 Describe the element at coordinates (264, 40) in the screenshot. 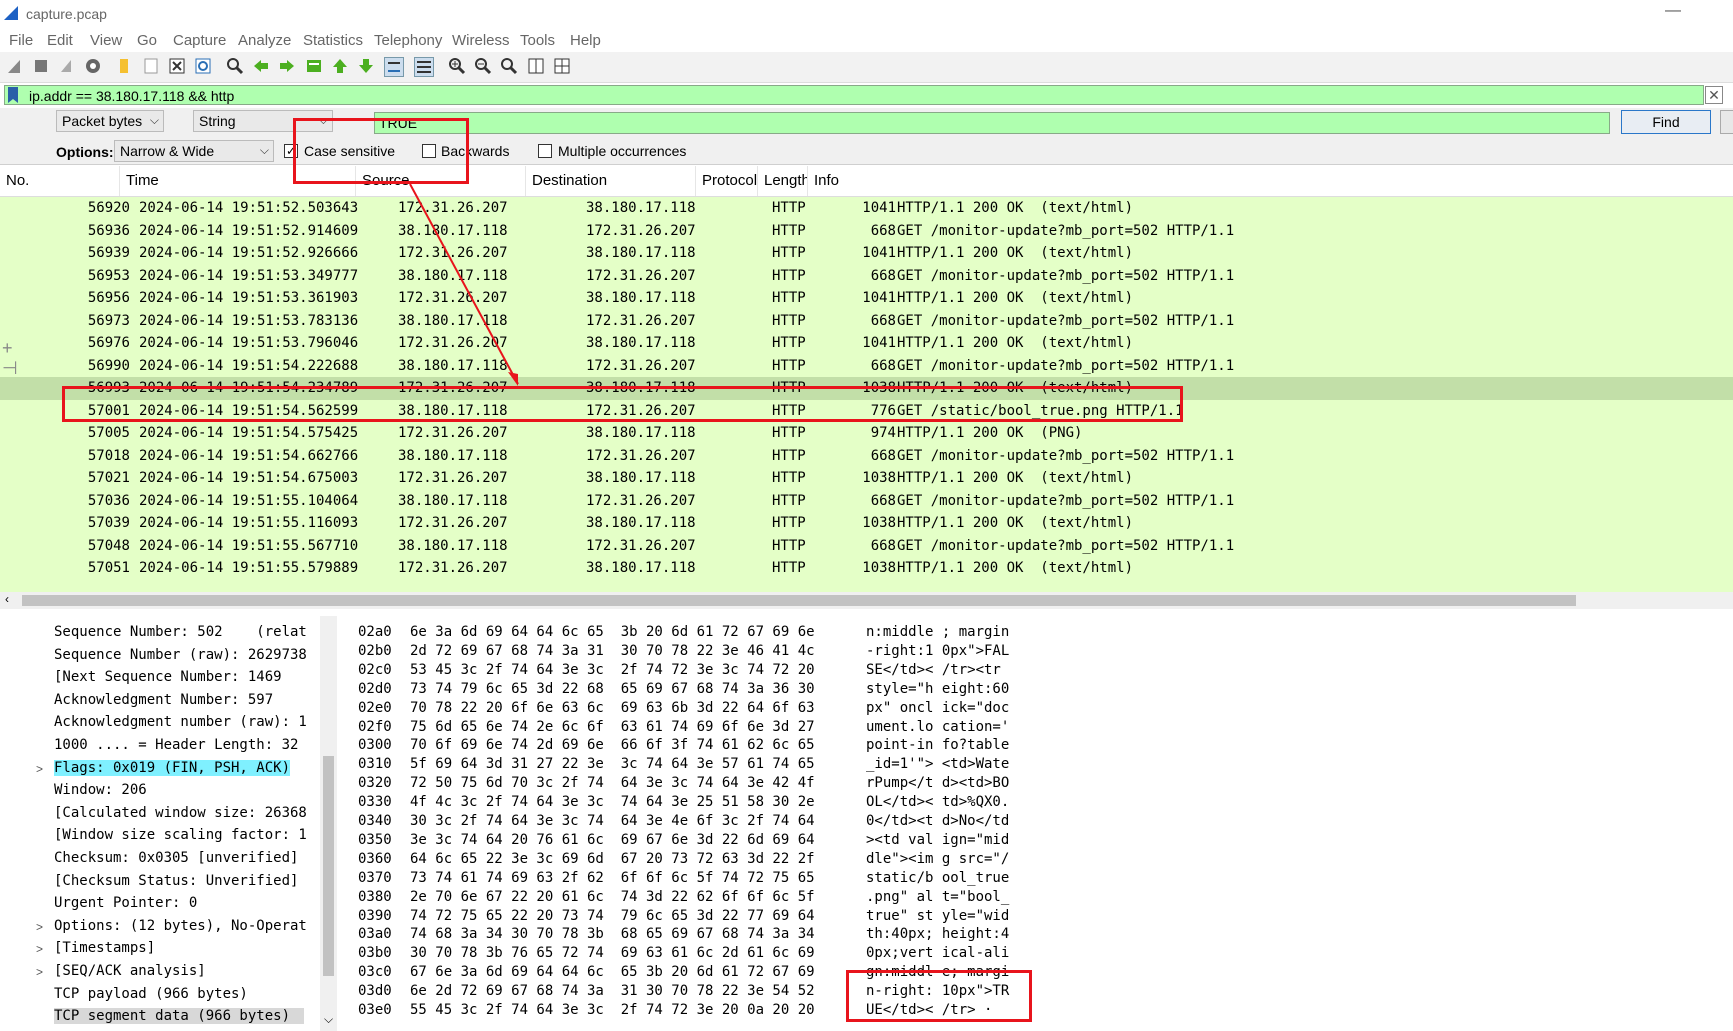

I see `menu-analyze: Analyze` at that location.